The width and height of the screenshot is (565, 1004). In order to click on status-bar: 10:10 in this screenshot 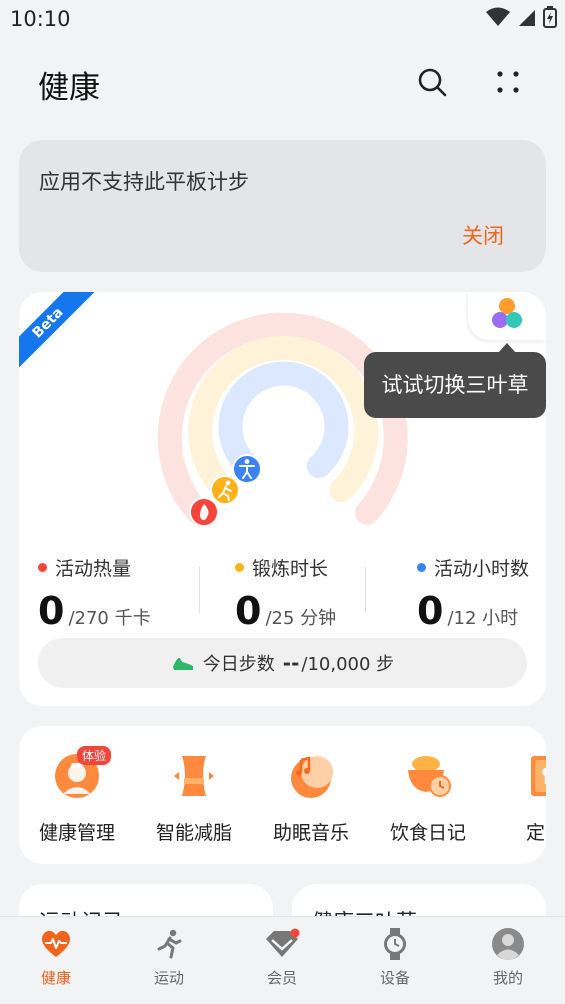, I will do `click(282, 20)`.